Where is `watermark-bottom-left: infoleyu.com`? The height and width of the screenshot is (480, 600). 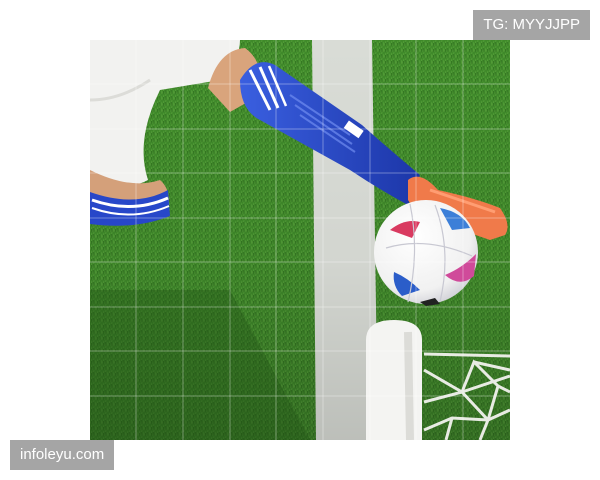
watermark-bottom-left: infoleyu.com is located at coordinates (62, 455).